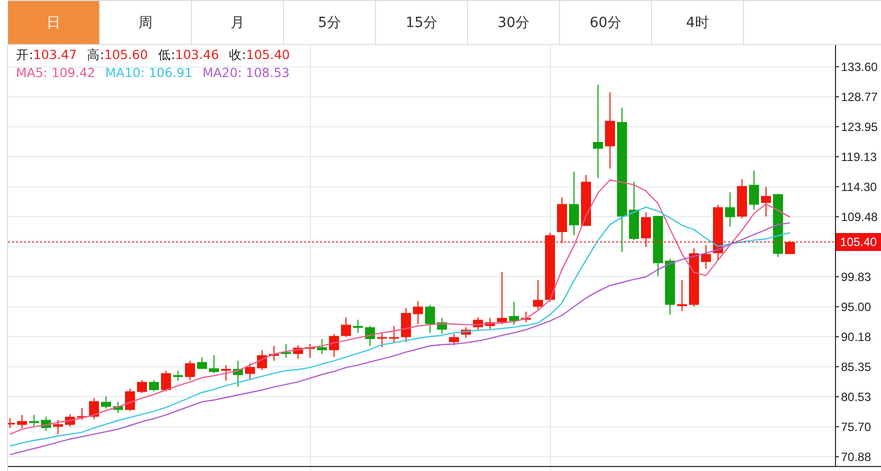  I want to click on axis-tick-label: 99.83, so click(856, 277).